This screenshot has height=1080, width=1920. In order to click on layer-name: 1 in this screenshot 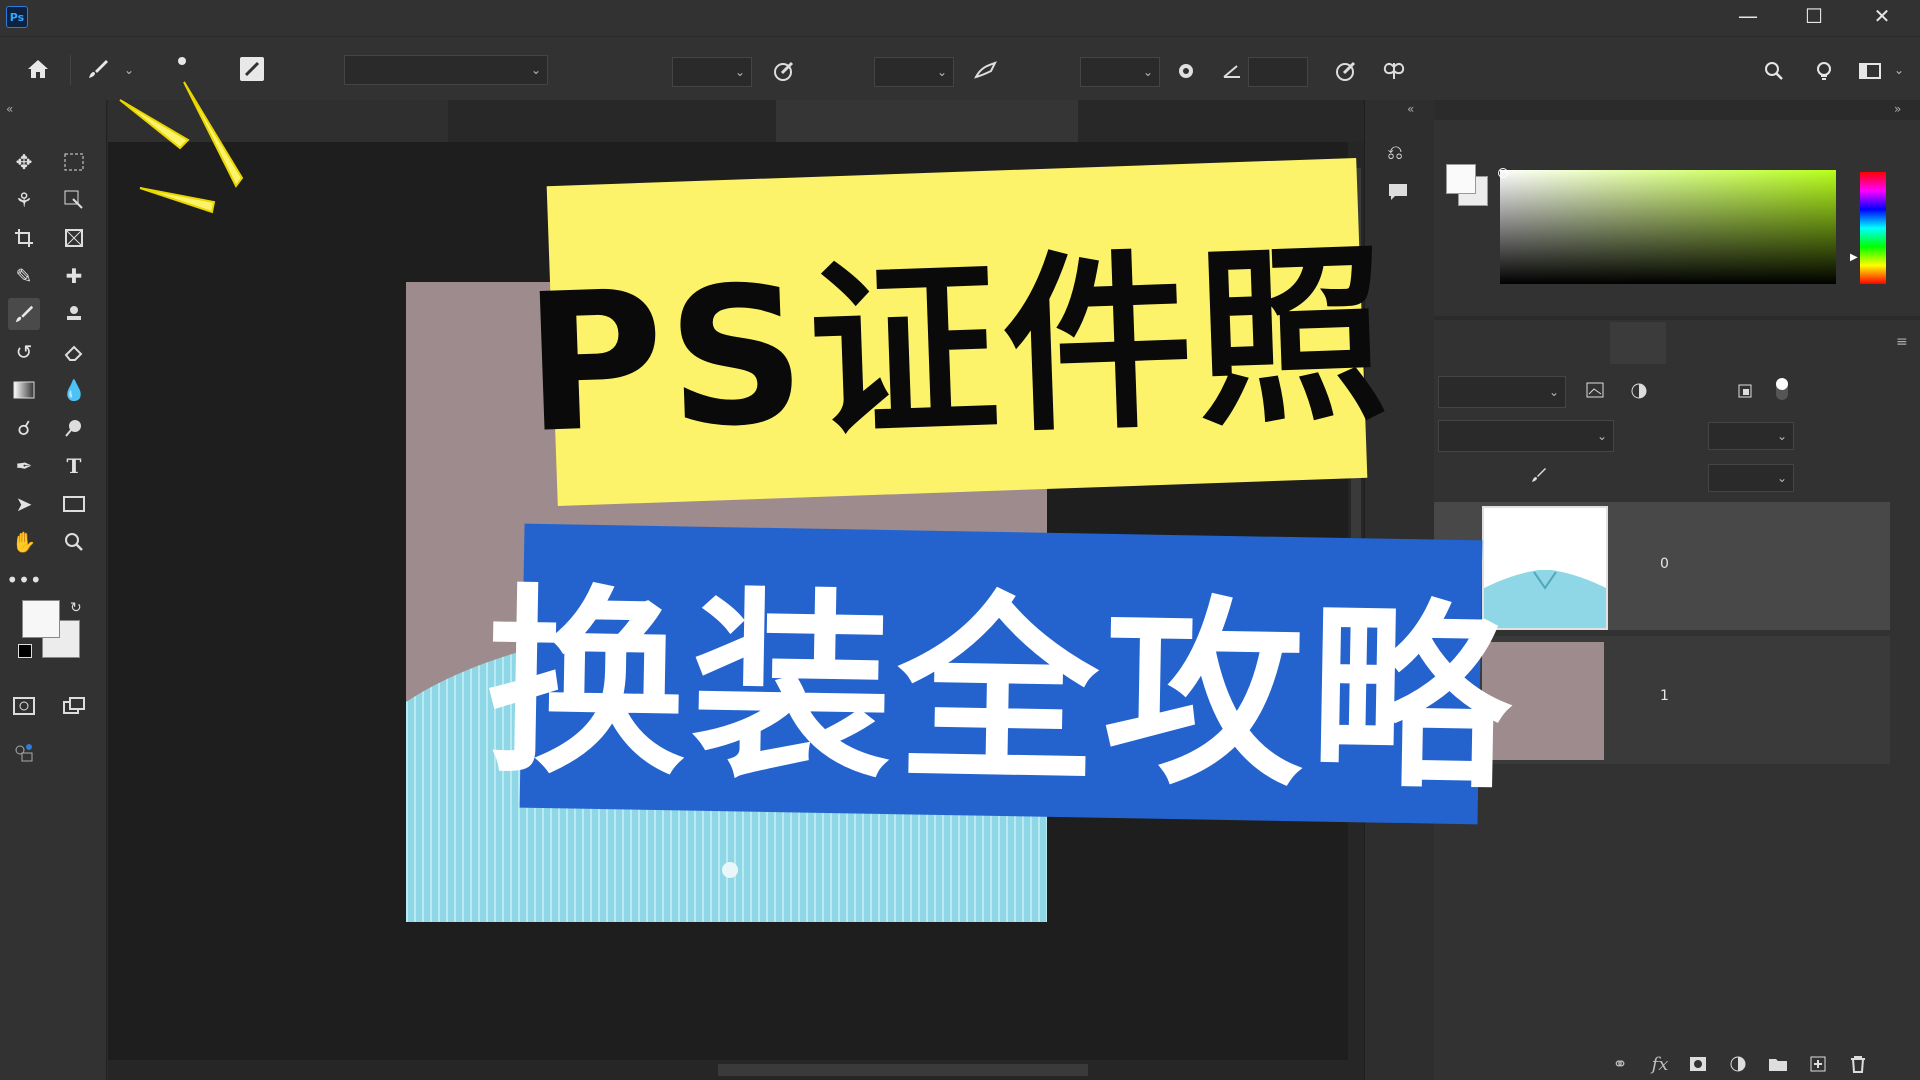, I will do `click(1664, 696)`.